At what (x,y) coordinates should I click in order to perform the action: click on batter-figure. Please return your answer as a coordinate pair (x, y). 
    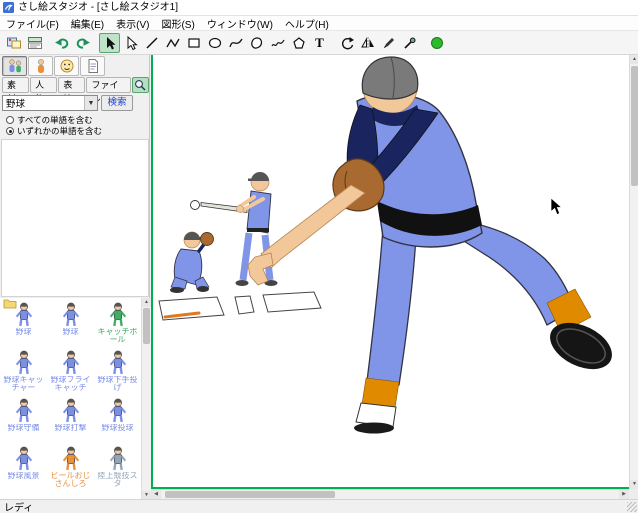
    Looking at the image, I should click on (234, 229).